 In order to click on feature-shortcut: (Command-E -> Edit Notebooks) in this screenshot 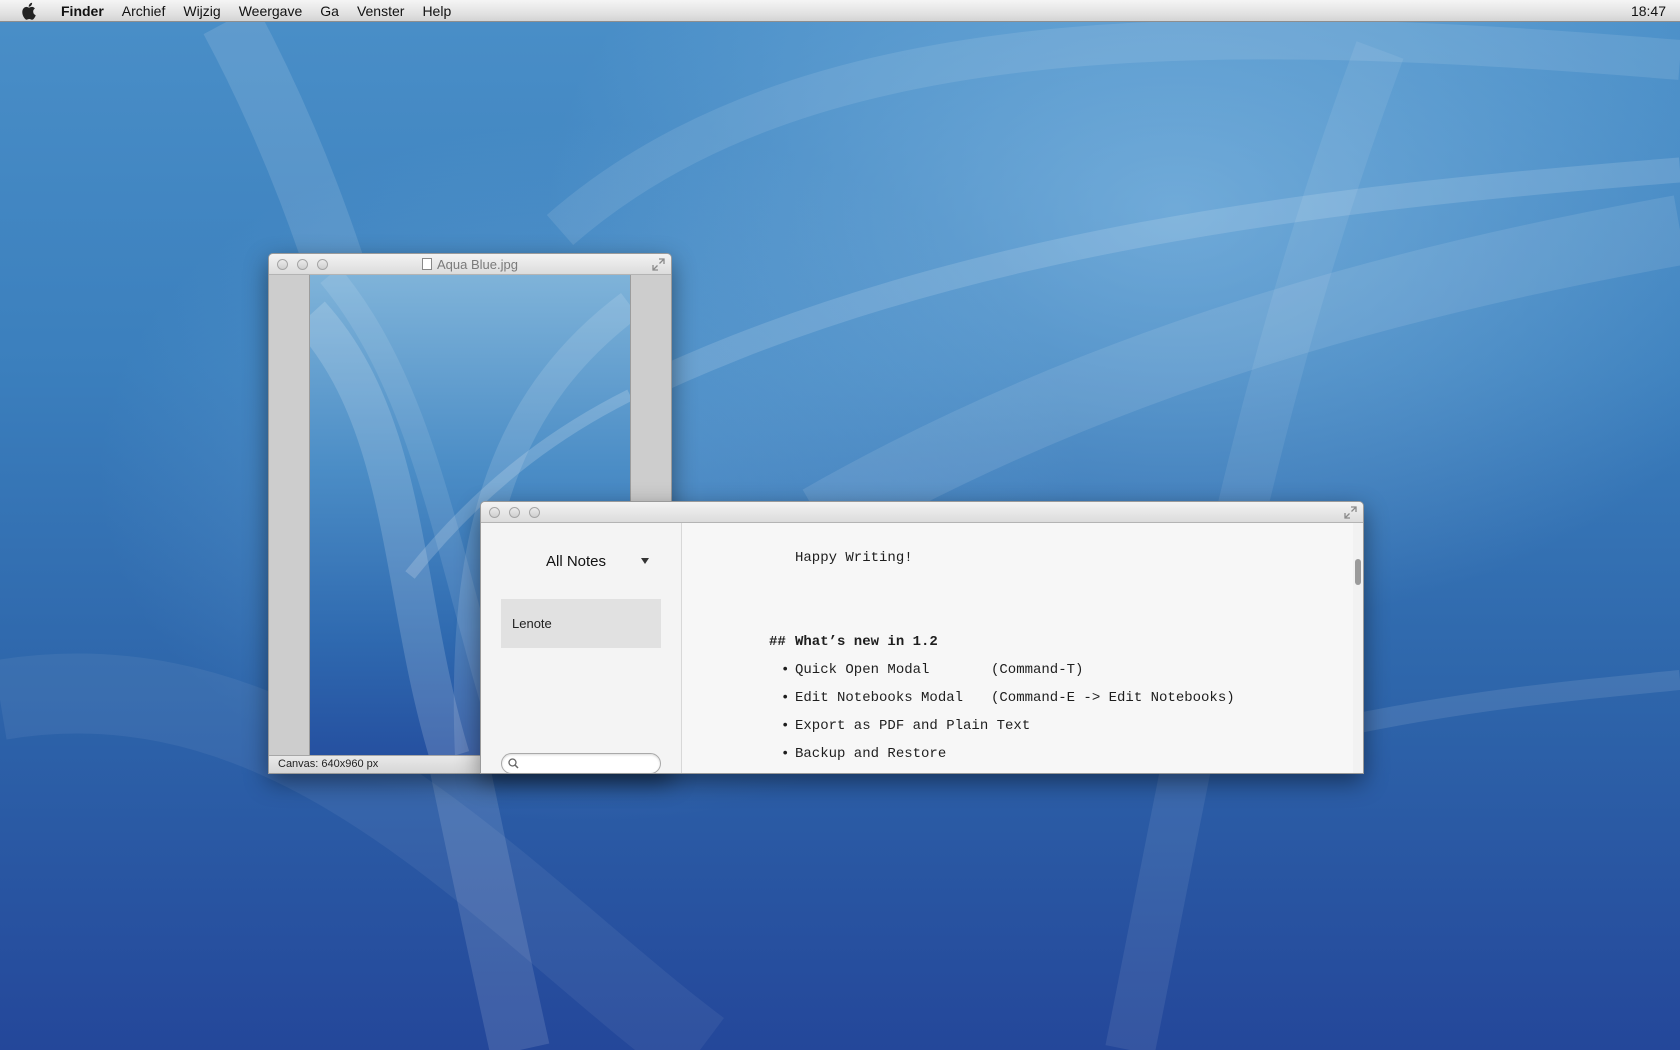, I will do `click(1113, 698)`.